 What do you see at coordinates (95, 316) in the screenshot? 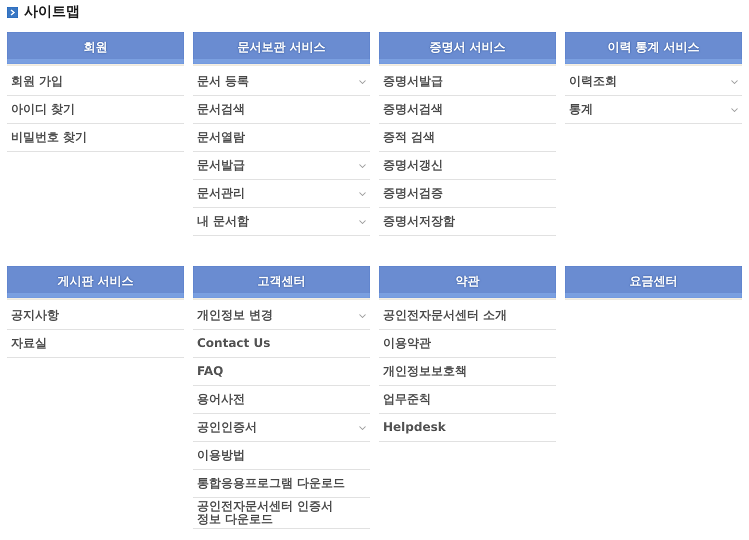
I see `sitemap-link: 공지사항` at bounding box center [95, 316].